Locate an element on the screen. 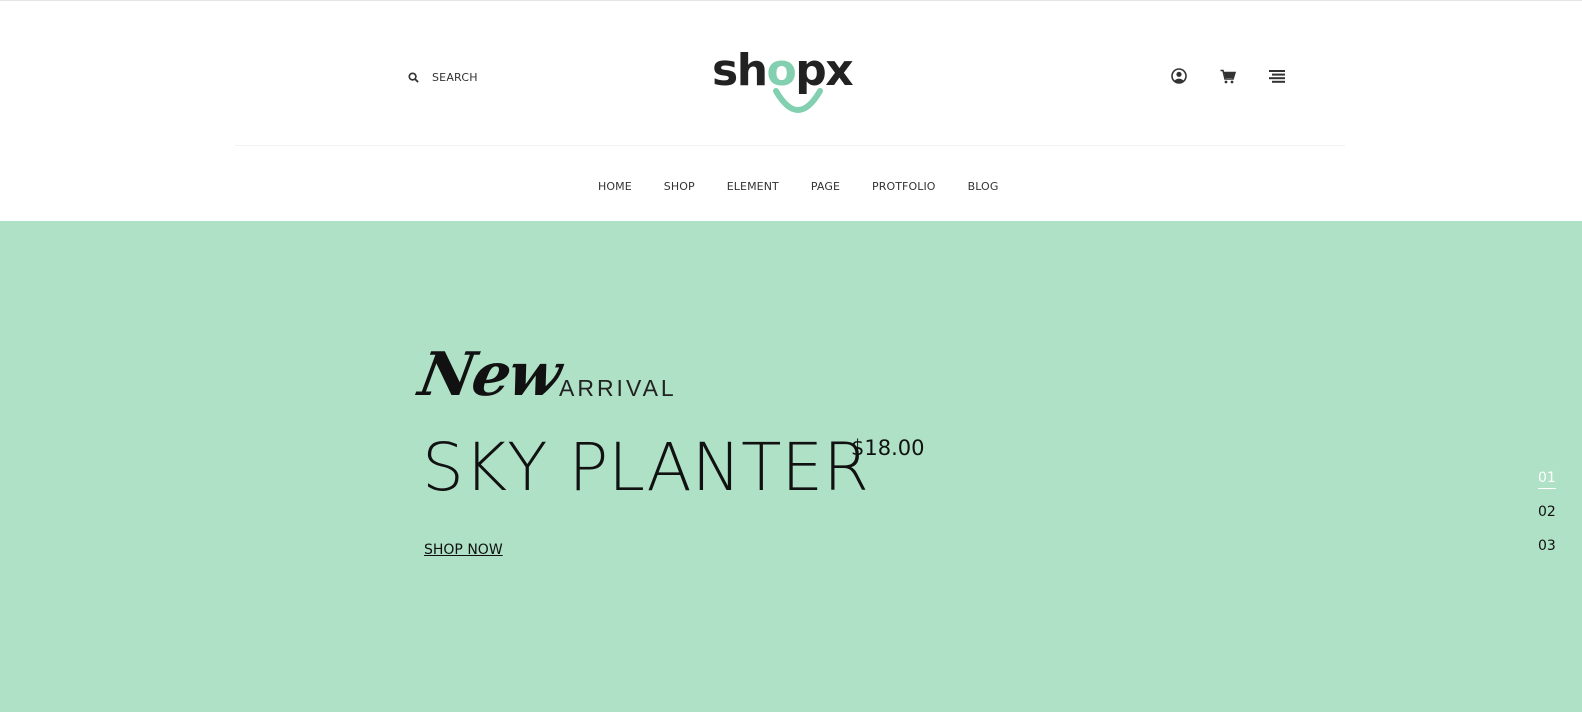  slide-dot-01: 01 is located at coordinates (1547, 487).